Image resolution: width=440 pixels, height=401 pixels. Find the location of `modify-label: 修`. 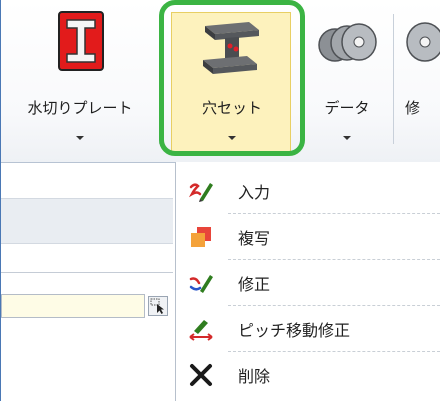

modify-label: 修 is located at coordinates (413, 108).